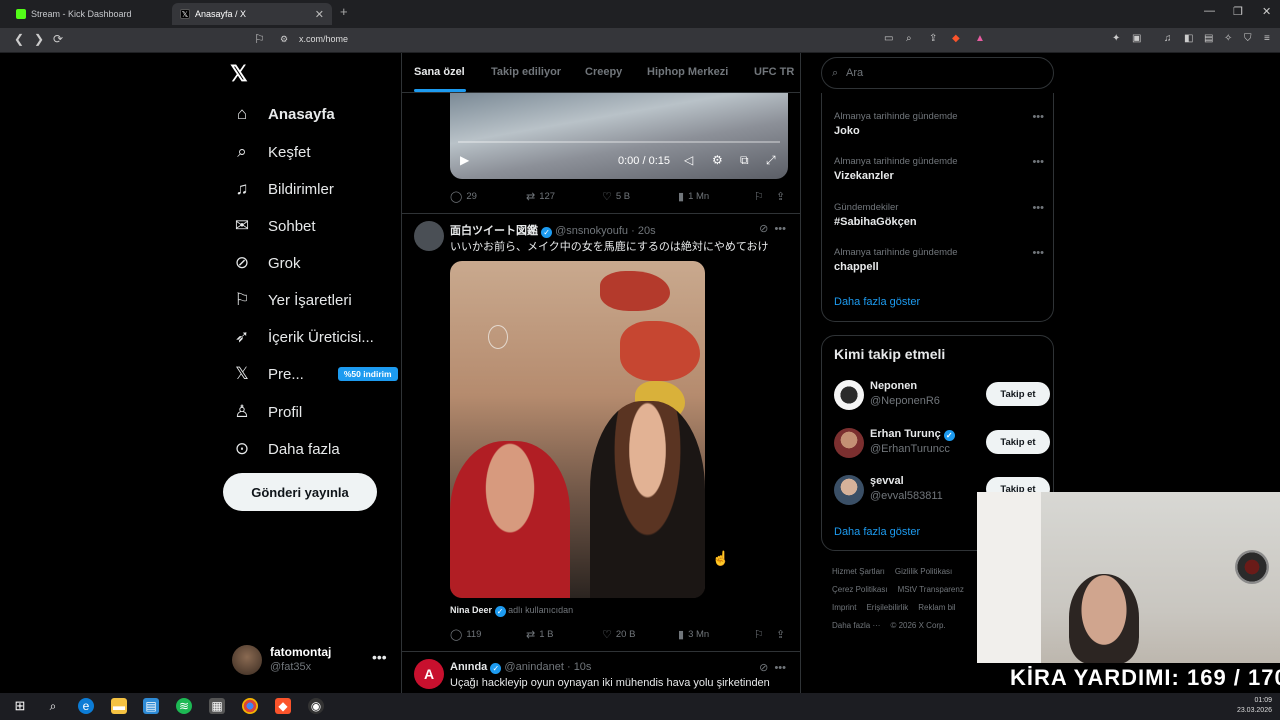  What do you see at coordinates (937, 73) in the screenshot?
I see `search-input: ⌕ Ara` at bounding box center [937, 73].